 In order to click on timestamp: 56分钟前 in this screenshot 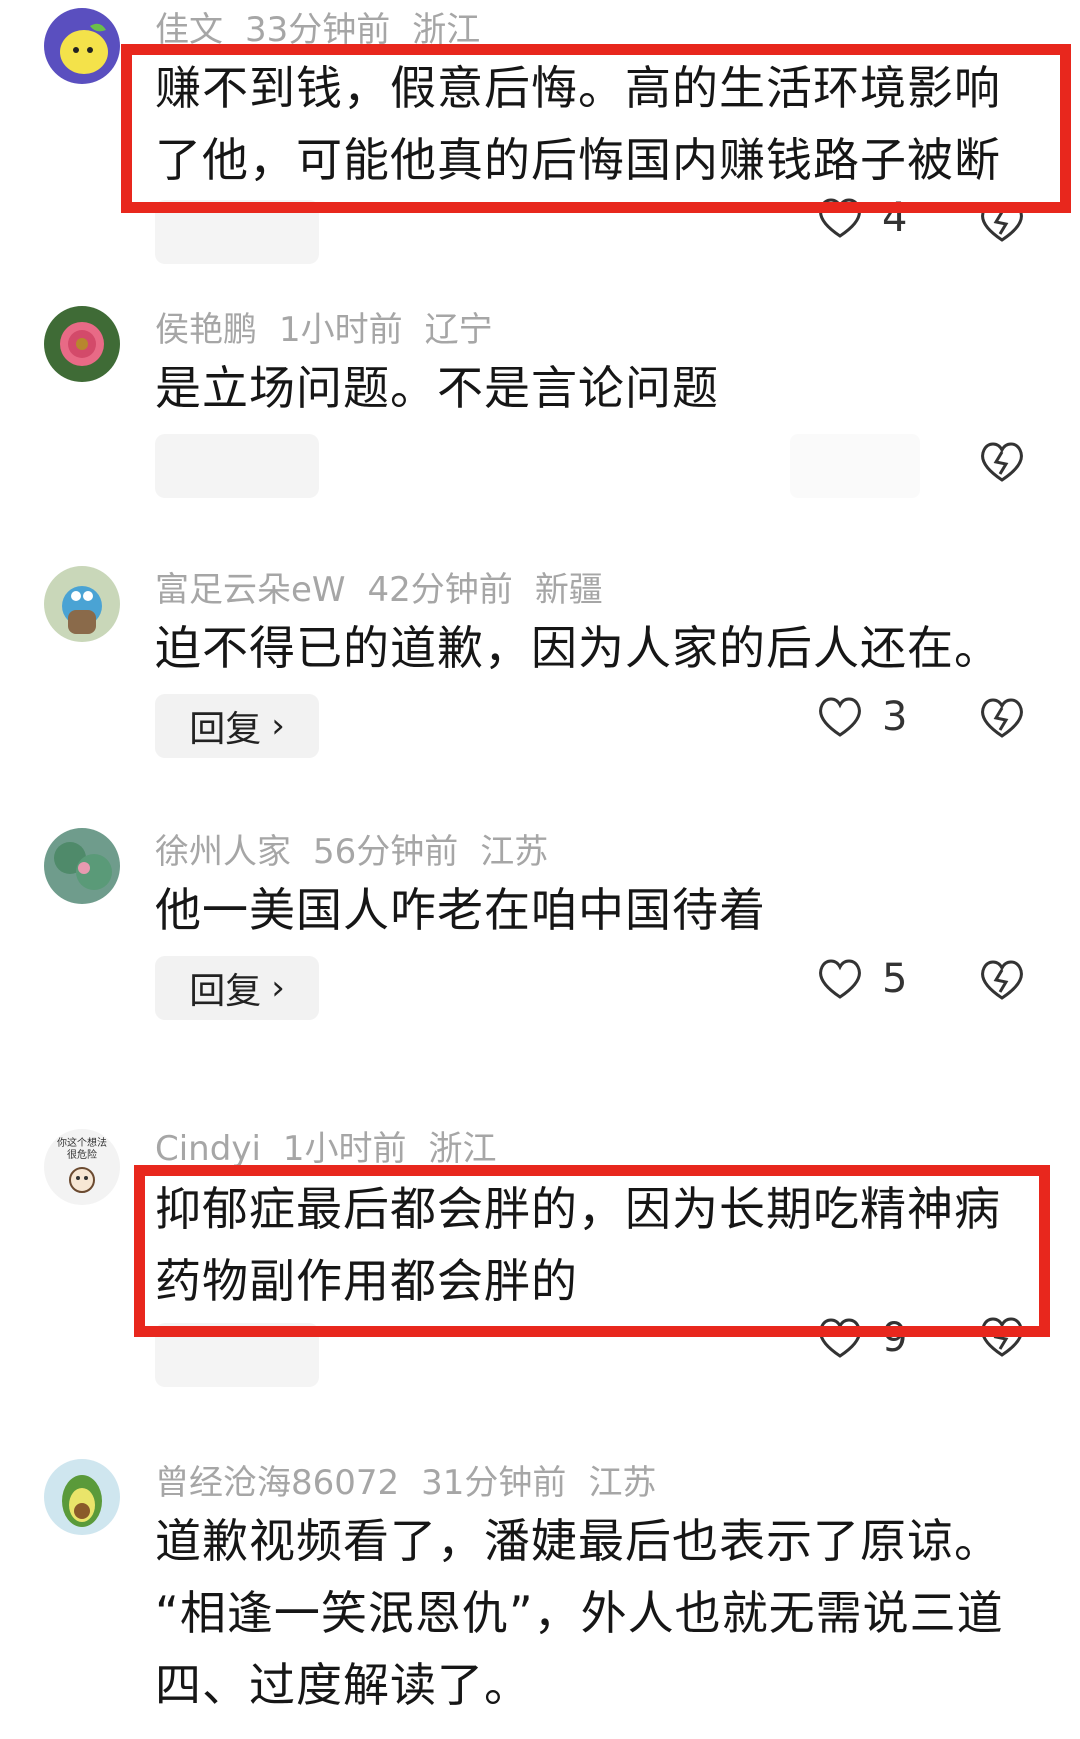, I will do `click(386, 852)`.